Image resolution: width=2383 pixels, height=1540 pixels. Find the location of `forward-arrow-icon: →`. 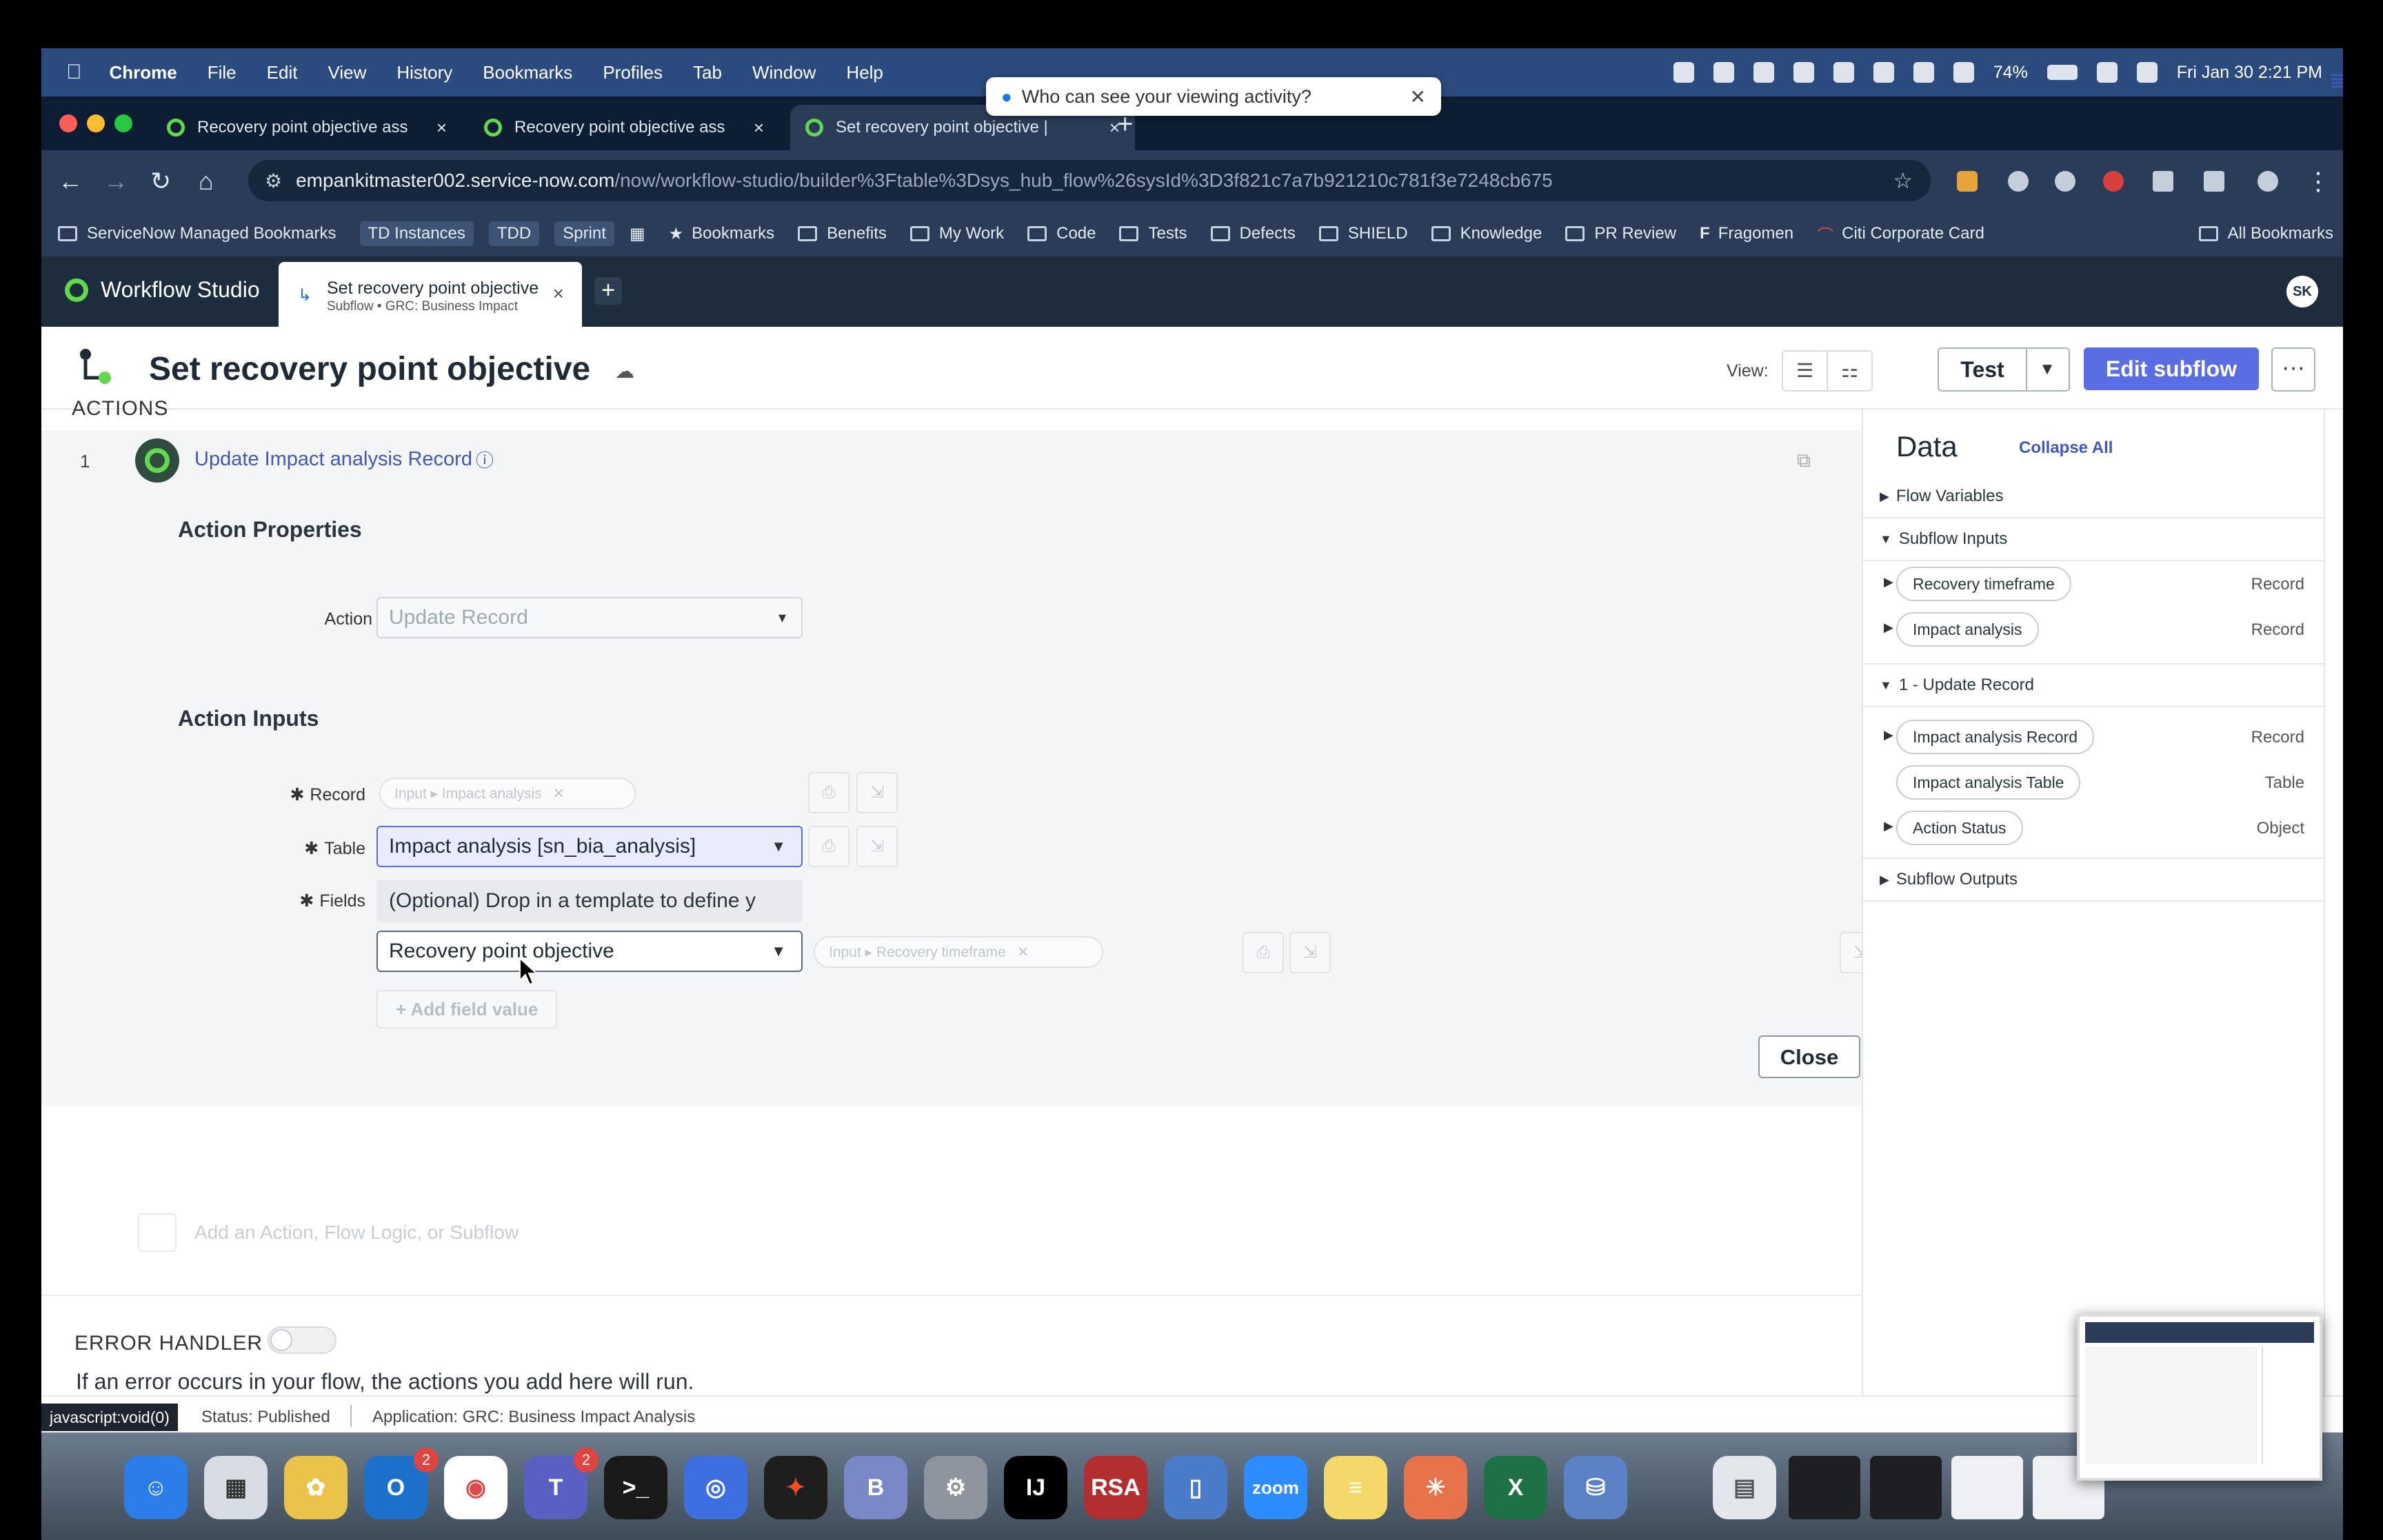

forward-arrow-icon: → is located at coordinates (115, 182).